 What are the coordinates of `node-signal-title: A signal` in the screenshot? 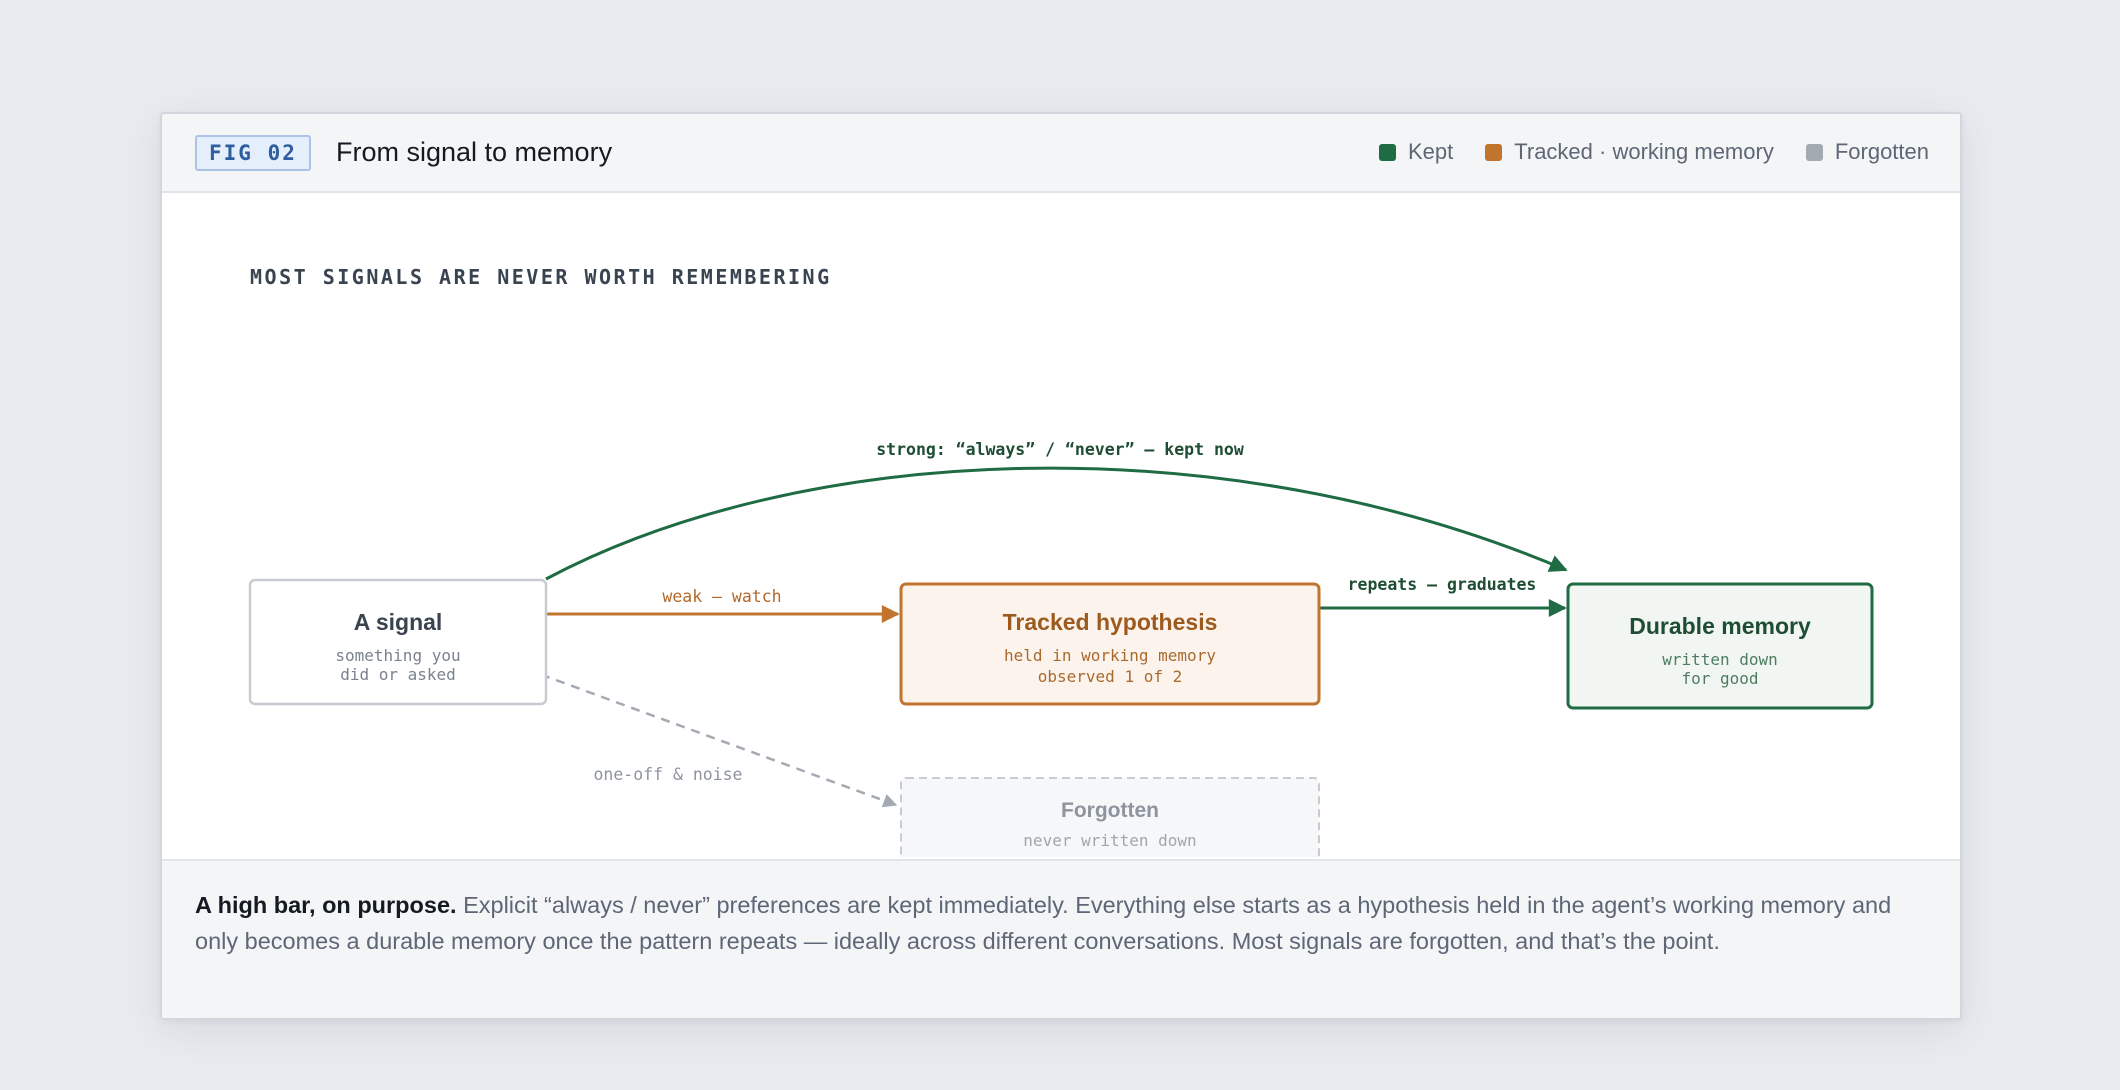 It's located at (398, 622).